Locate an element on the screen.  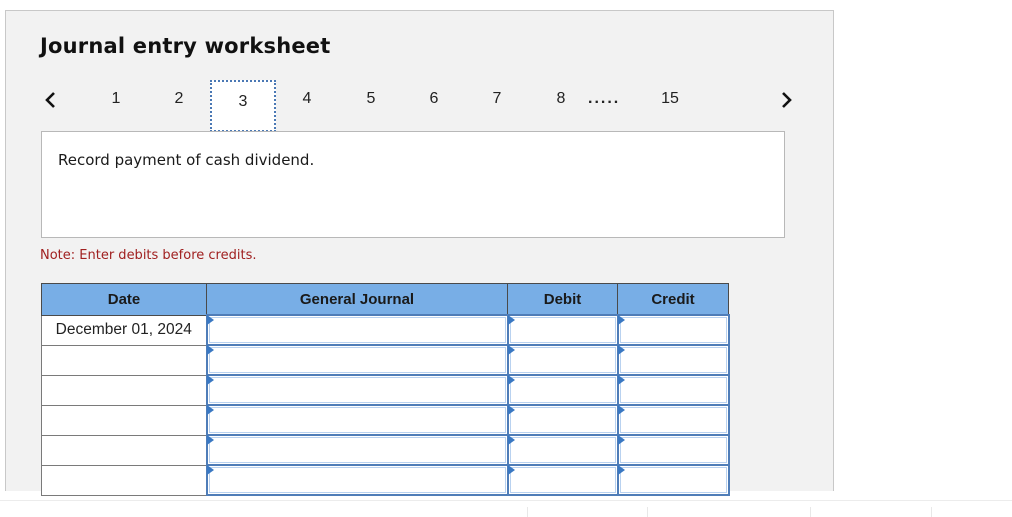
tab-4: 4 is located at coordinates (307, 99).